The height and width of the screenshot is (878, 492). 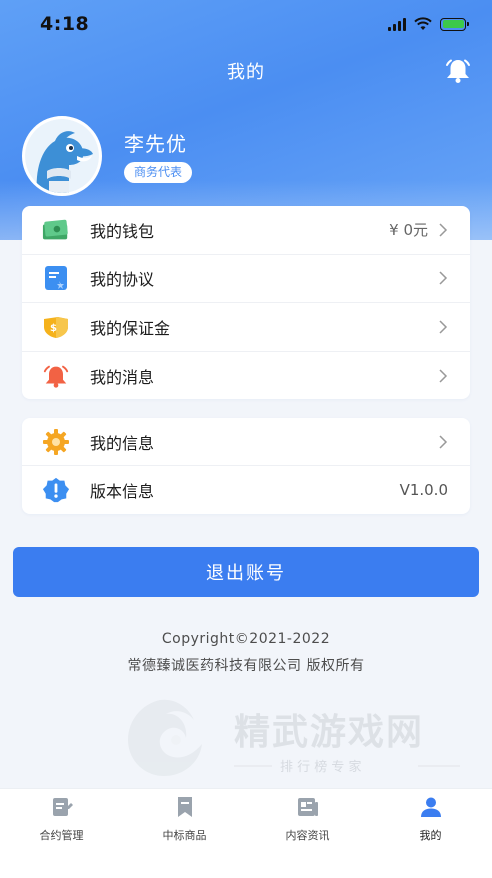 I want to click on user-icon, so click(x=430, y=807).